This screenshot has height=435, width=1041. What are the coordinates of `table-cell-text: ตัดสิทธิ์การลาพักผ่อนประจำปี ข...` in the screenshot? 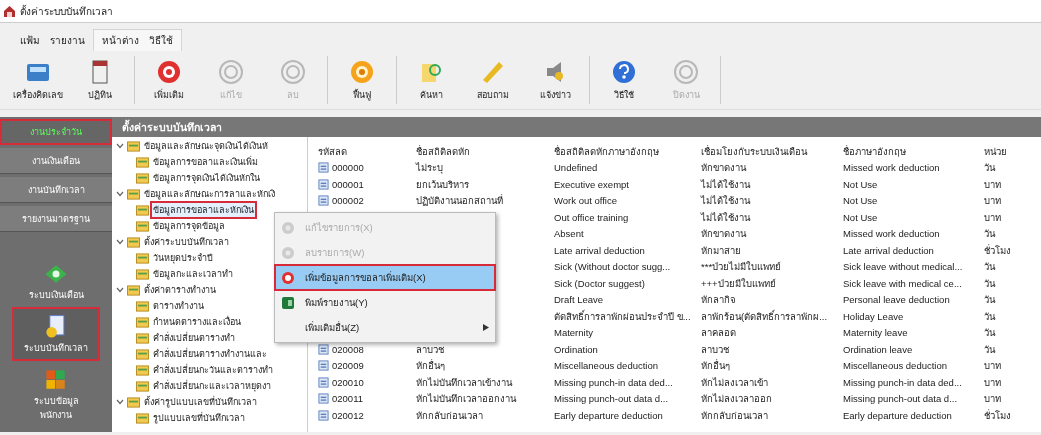 It's located at (623, 316).